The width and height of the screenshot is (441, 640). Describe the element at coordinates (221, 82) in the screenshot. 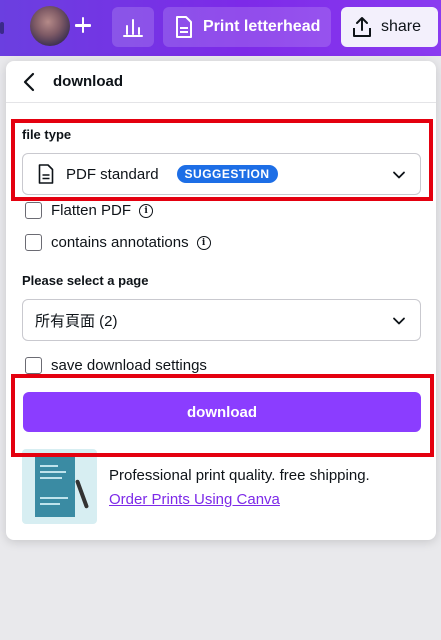

I see `panel-header: download` at that location.